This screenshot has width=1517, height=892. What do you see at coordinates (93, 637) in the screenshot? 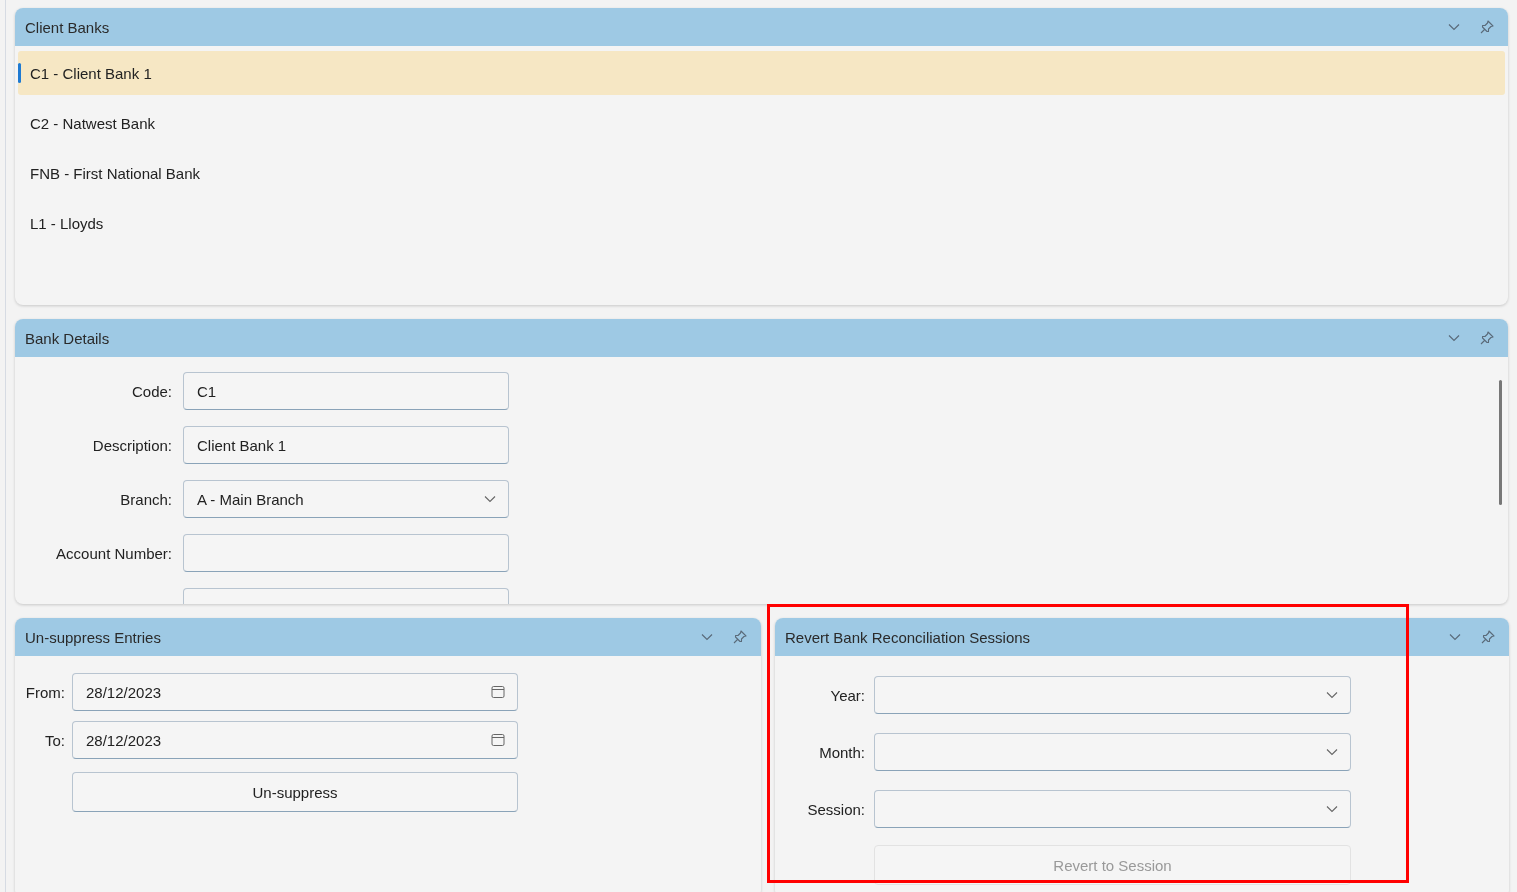
I see `panel-title: Un-suppress Entries` at bounding box center [93, 637].